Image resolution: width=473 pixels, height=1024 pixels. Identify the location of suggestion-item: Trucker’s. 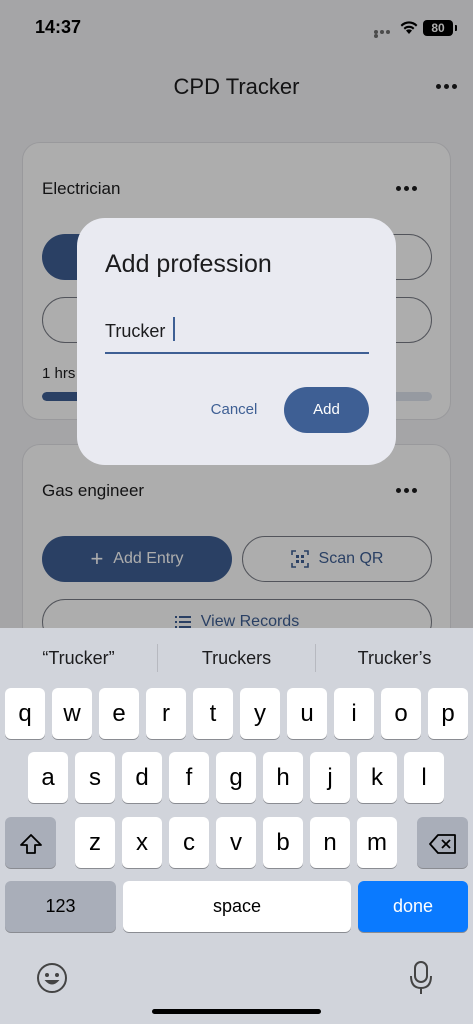
(394, 658).